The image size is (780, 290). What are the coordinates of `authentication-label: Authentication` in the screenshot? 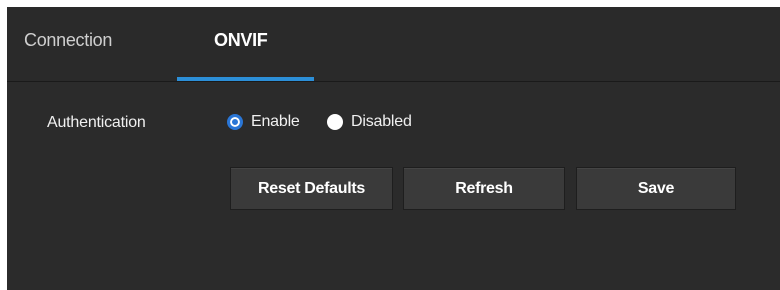 It's located at (96, 122).